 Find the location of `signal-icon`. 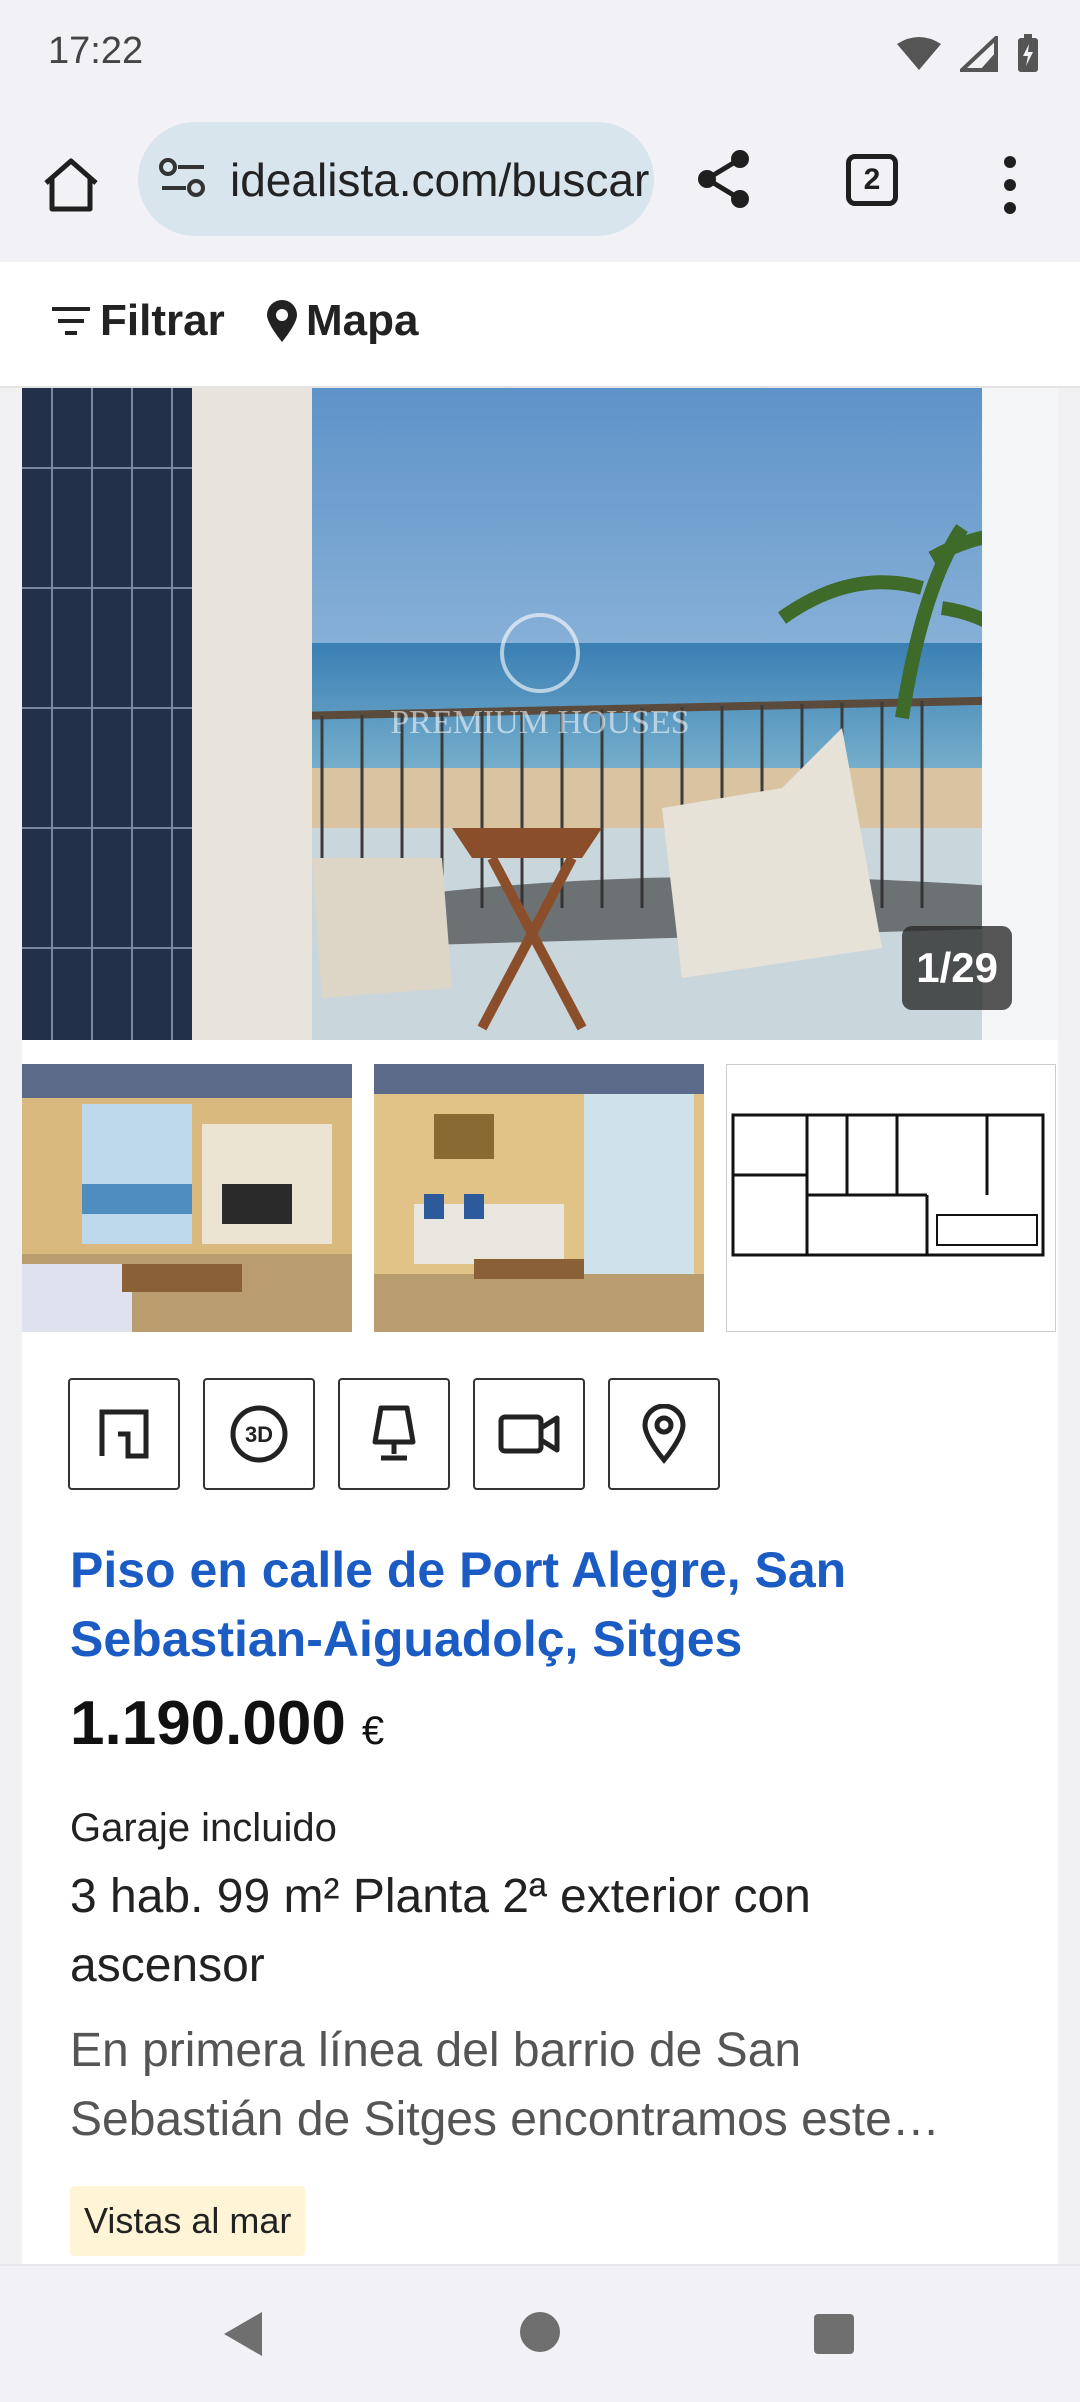

signal-icon is located at coordinates (979, 54).